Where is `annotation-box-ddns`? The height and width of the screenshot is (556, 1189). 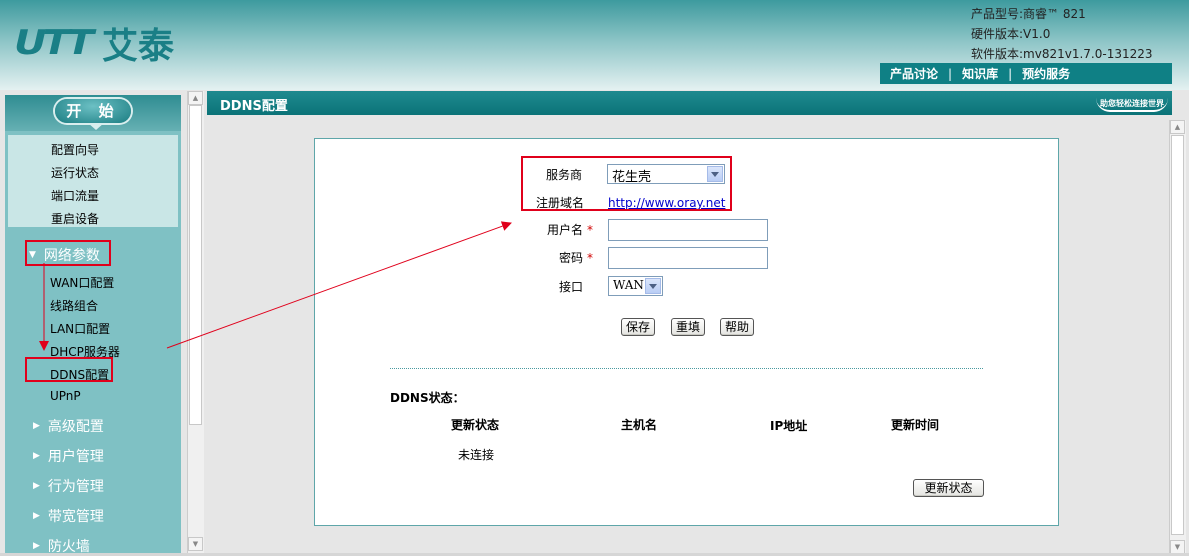
annotation-box-ddns is located at coordinates (69, 369).